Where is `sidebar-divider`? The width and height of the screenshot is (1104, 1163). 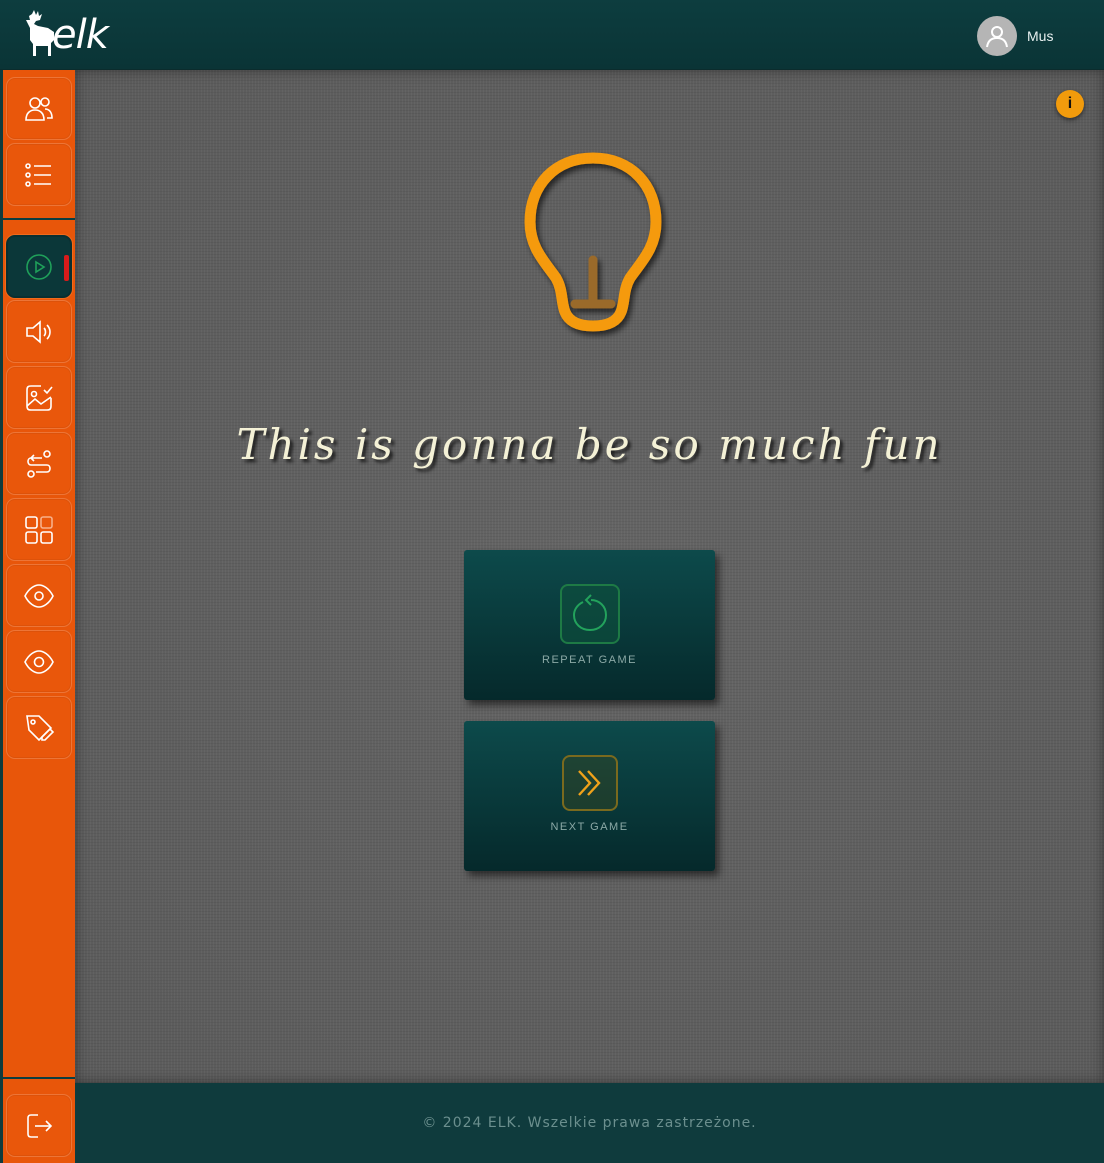
sidebar-divider is located at coordinates (39, 219).